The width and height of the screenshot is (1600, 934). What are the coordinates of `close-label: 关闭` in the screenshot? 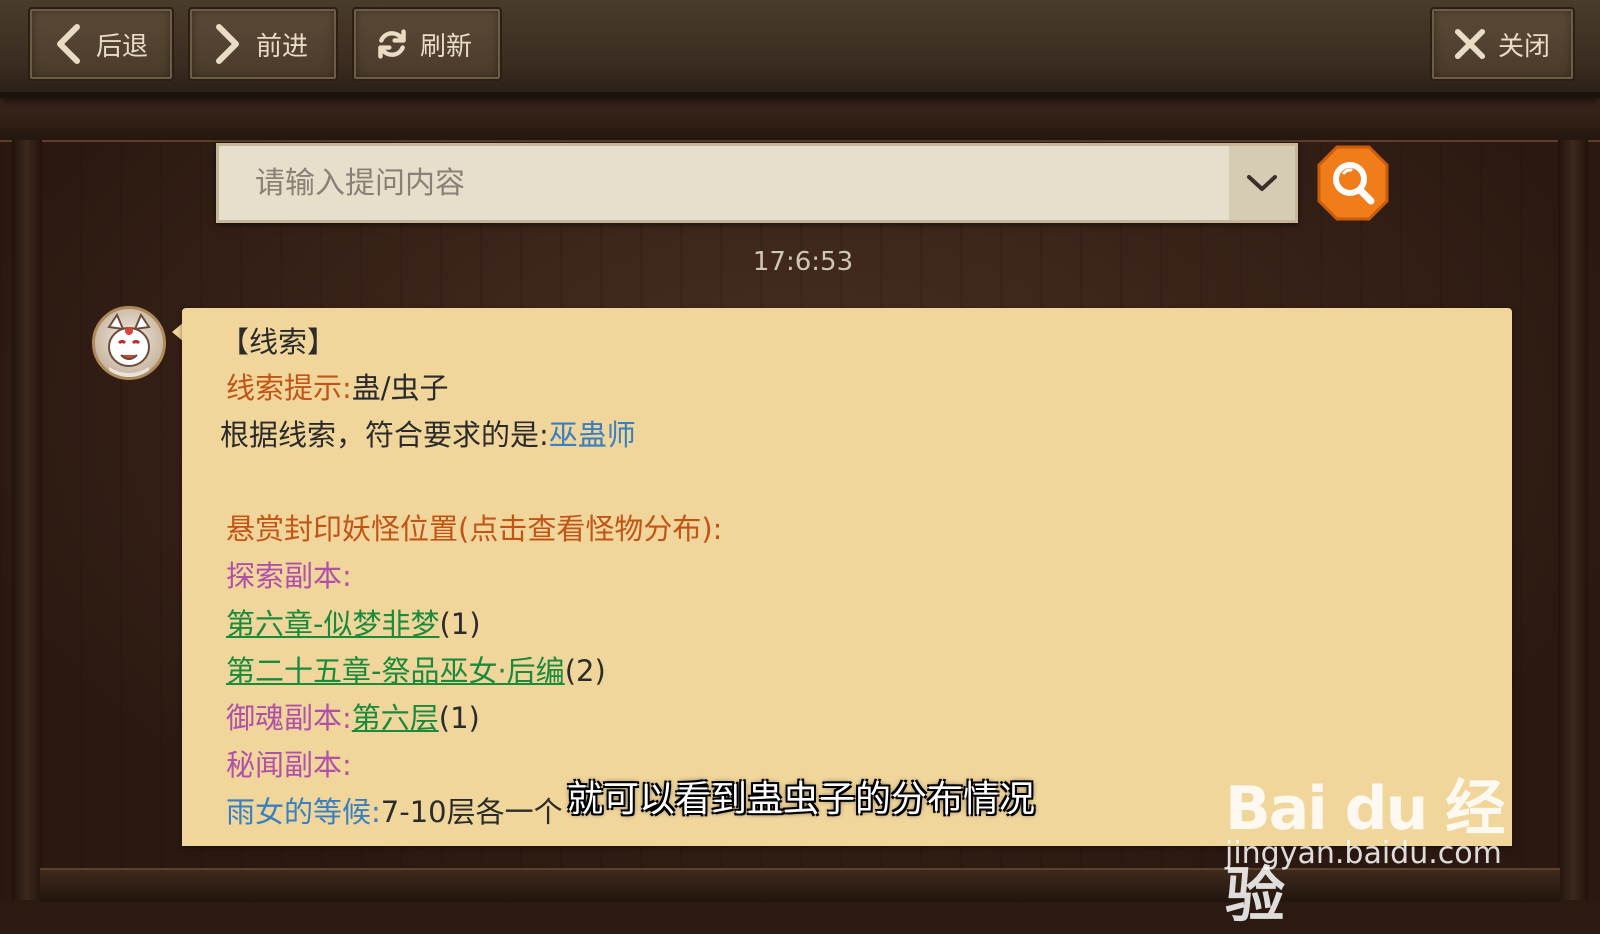 It's located at (1524, 46).